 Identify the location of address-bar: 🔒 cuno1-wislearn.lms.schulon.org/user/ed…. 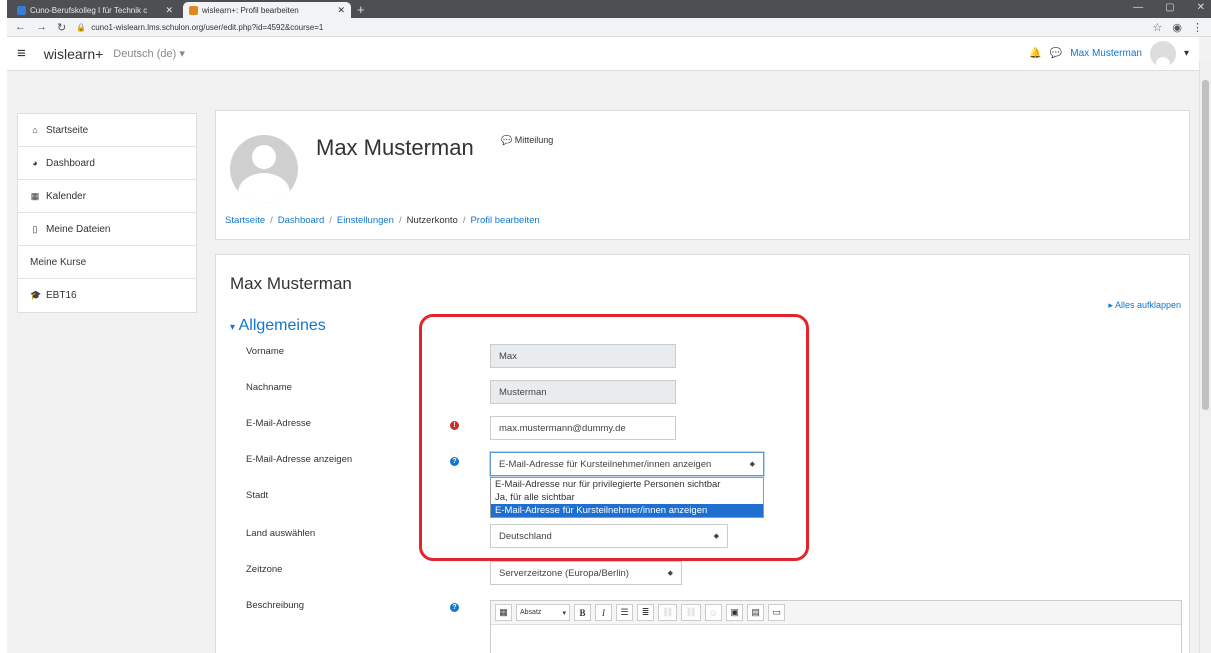
(609, 27).